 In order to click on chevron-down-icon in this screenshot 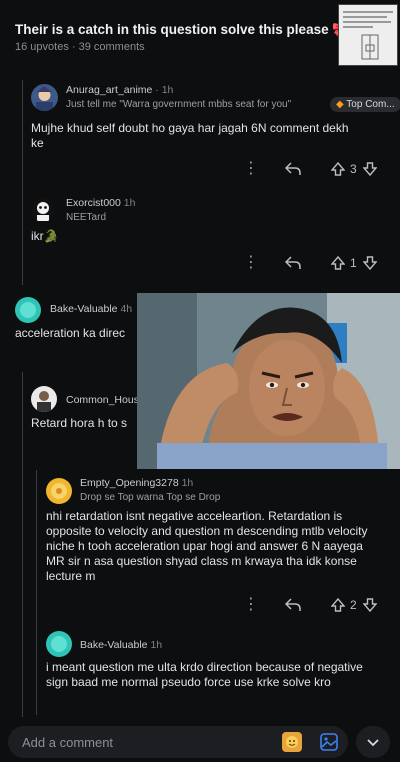, I will do `click(373, 743)`.